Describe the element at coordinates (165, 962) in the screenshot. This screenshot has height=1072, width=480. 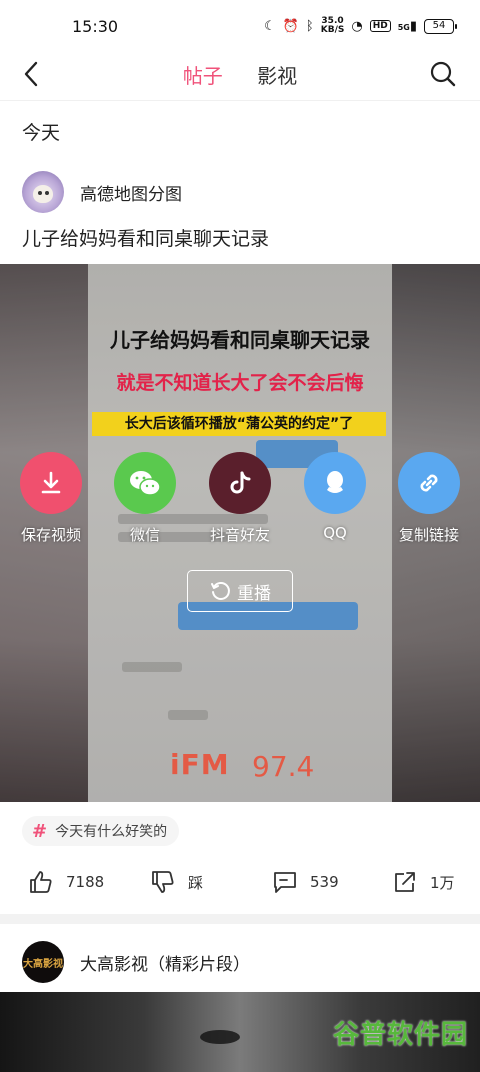
I see `author-name: 大高影视（精彩片段）` at that location.